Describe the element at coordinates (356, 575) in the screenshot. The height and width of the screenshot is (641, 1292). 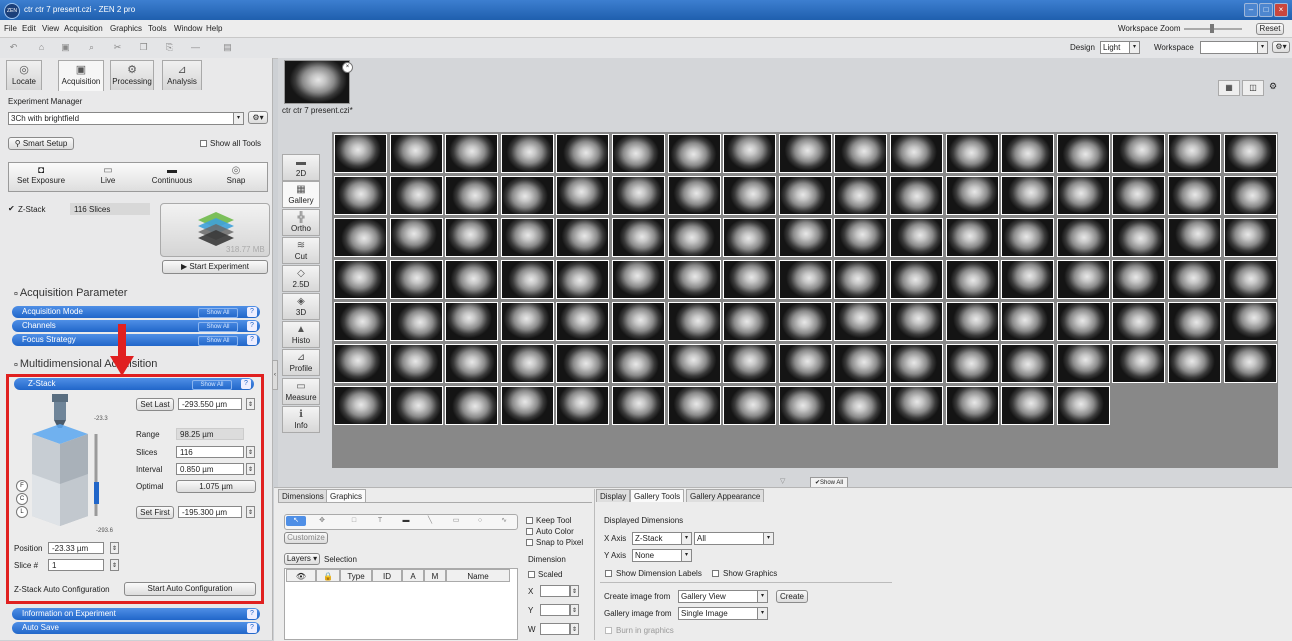
I see `type-column-header: Type` at that location.